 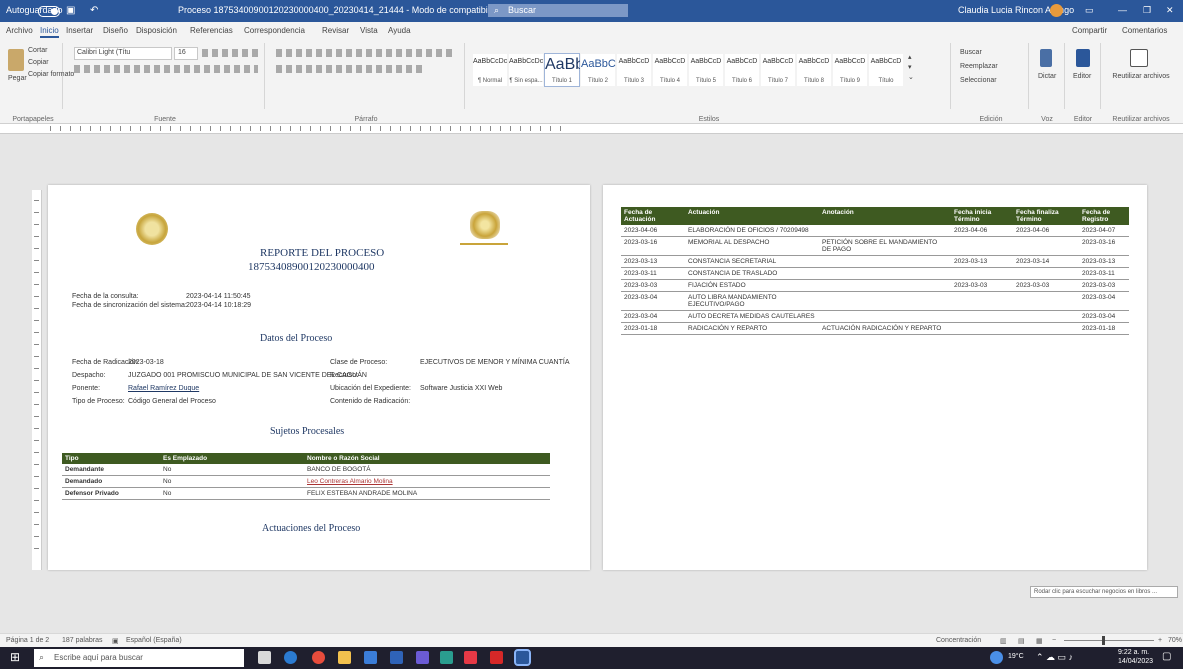 I want to click on chrome-browser-icon, so click(x=318, y=657).